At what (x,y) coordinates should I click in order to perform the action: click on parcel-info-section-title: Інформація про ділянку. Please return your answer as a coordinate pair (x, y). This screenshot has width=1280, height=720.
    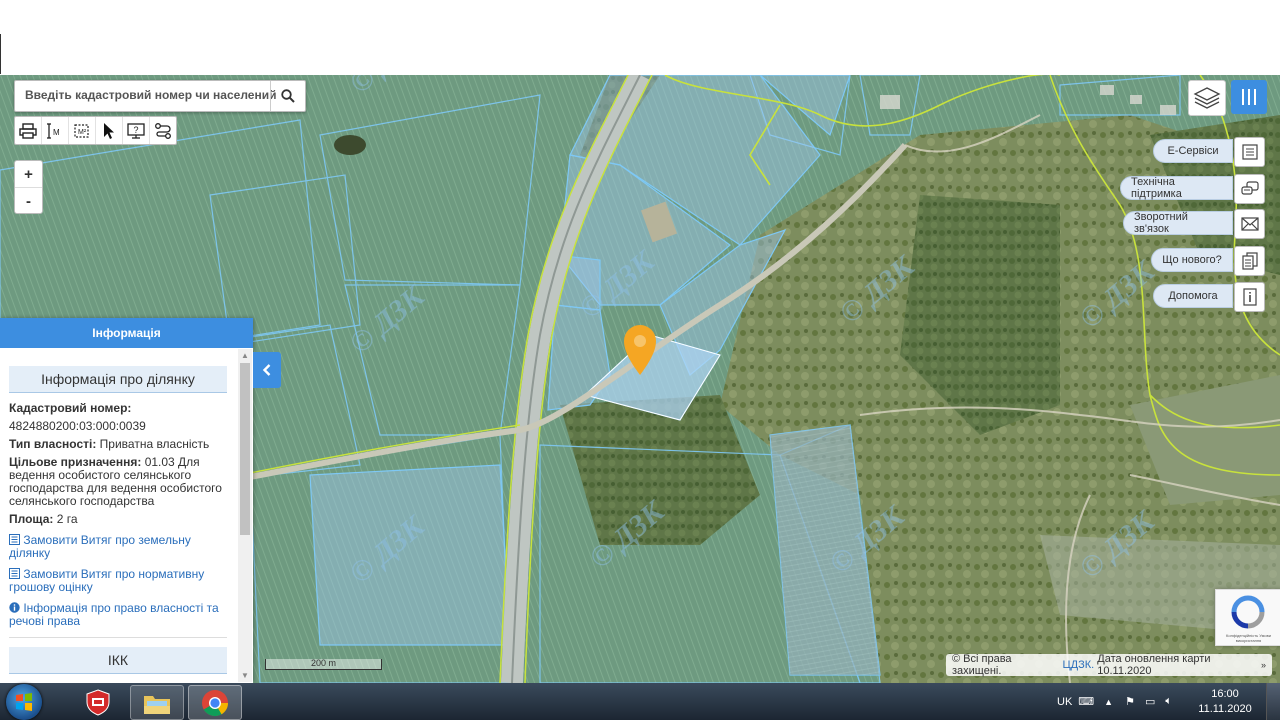
    Looking at the image, I should click on (118, 379).